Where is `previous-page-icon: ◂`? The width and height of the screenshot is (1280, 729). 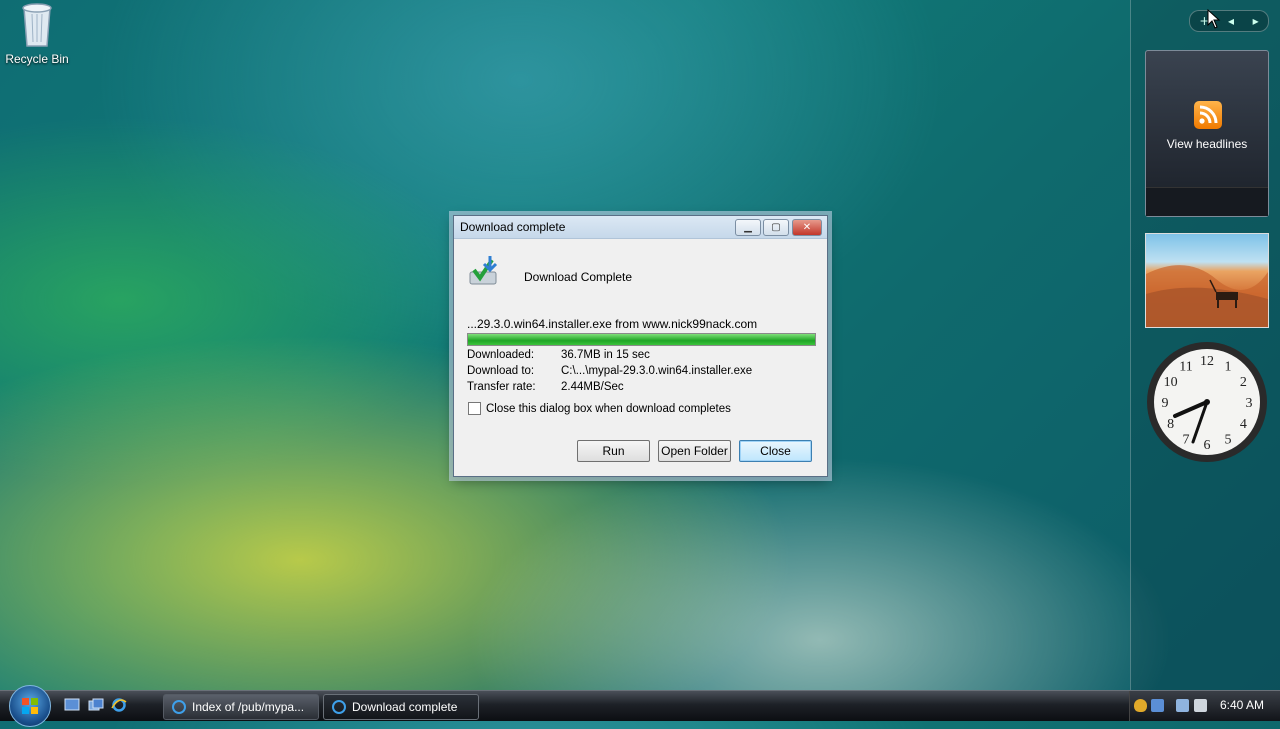 previous-page-icon: ◂ is located at coordinates (1231, 21).